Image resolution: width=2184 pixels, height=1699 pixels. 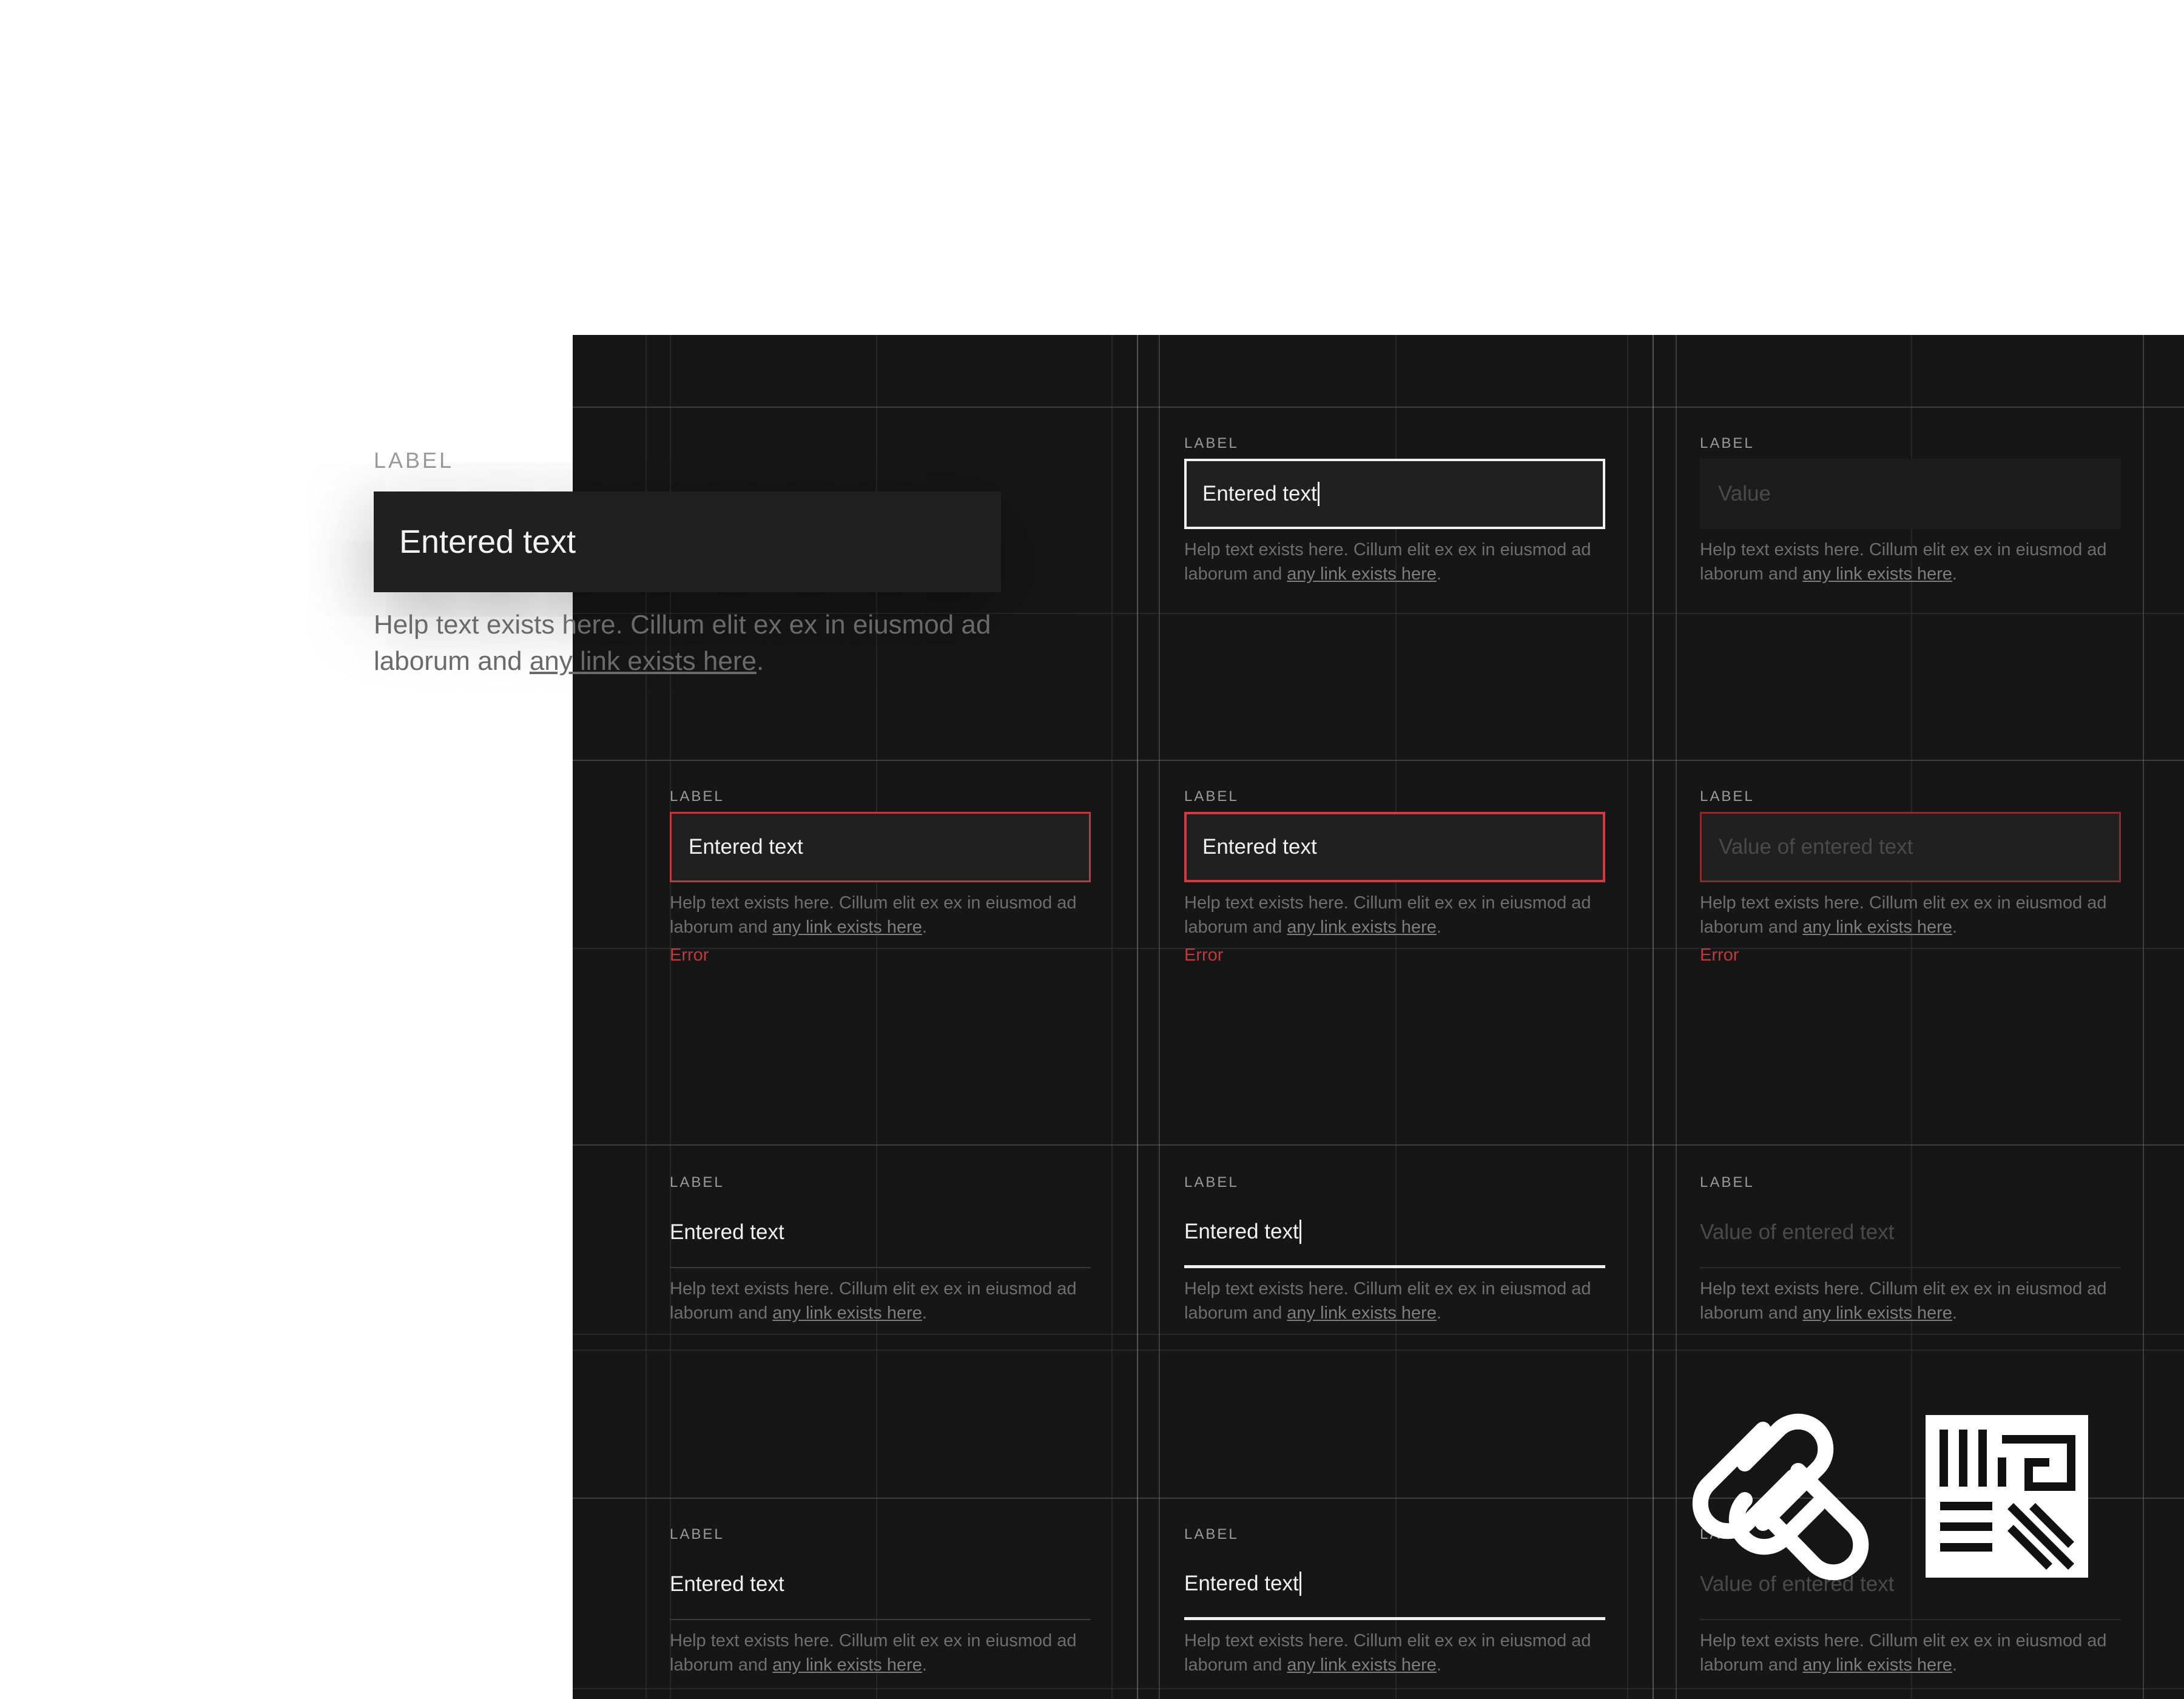 I want to click on hero-text-input: Entered text, so click(x=687, y=541).